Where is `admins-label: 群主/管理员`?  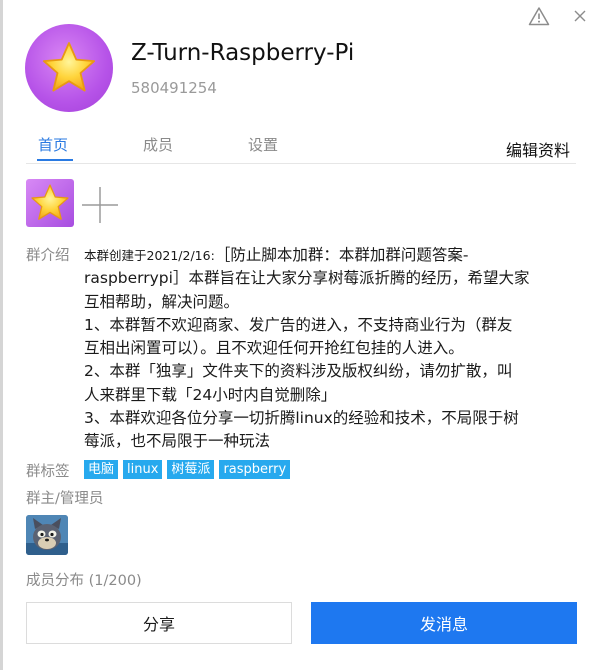 admins-label: 群主/管理员 is located at coordinates (65, 499).